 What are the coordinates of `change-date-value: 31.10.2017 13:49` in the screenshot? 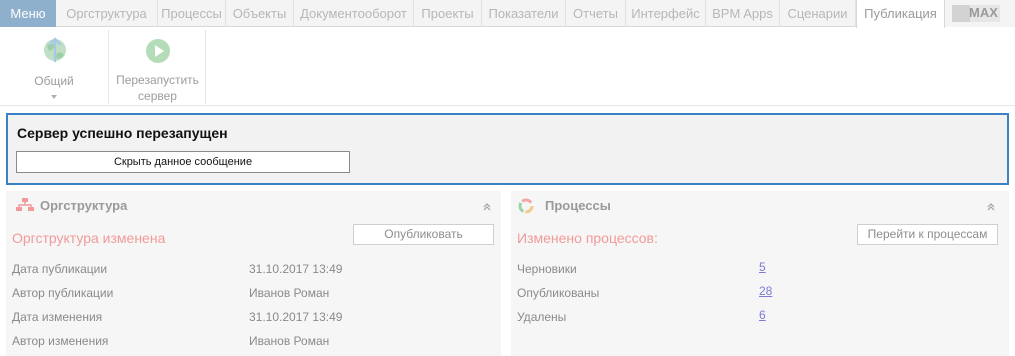 It's located at (296, 317).